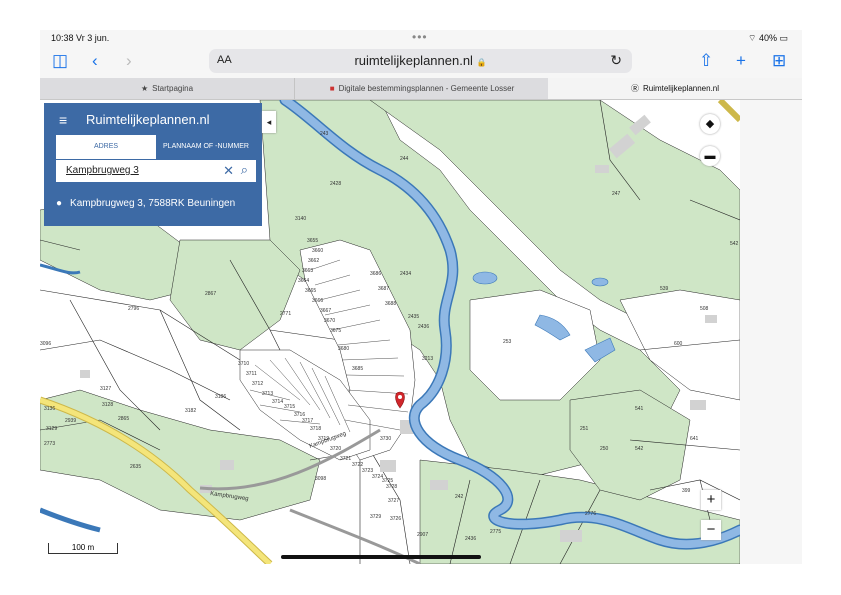 The height and width of the screenshot is (595, 841). I want to click on lock-icon: 🔒, so click(481, 62).